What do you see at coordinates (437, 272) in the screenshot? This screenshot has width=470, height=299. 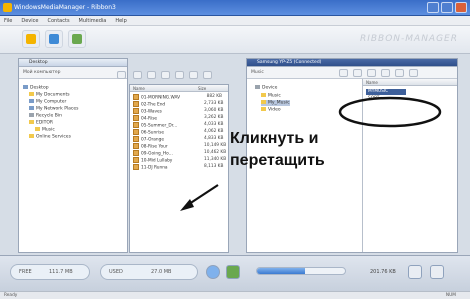 I see `device-info-button` at bounding box center [437, 272].